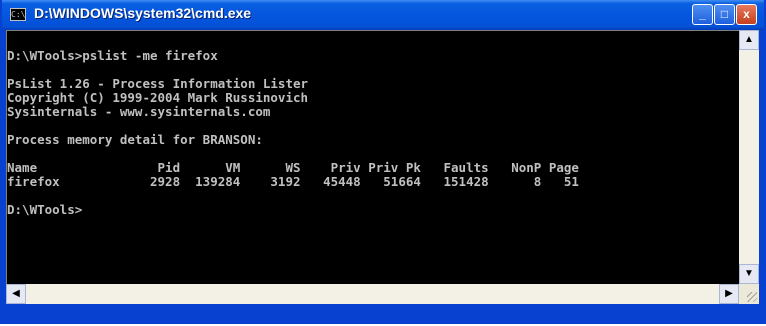  Describe the element at coordinates (383, 15) in the screenshot. I see `title-bar: C:\ D:\WINDOWS\system32\cmd.exe _ □ x` at that location.